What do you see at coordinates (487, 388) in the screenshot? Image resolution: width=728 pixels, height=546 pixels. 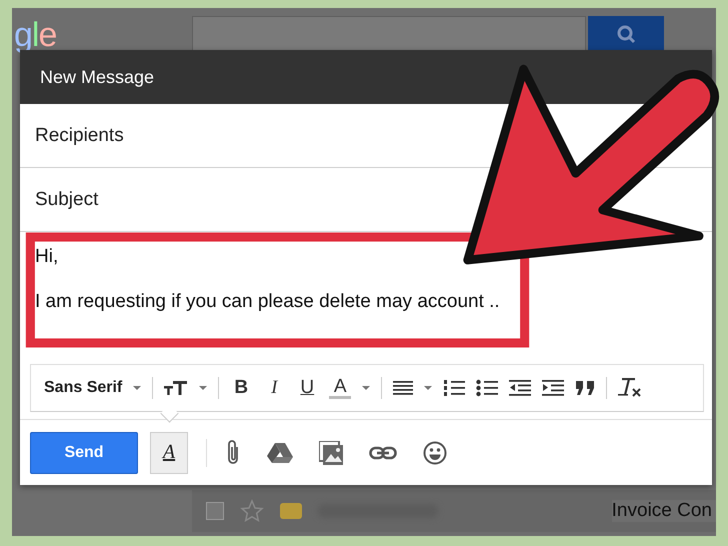 I see `bulleted-list-icon` at bounding box center [487, 388].